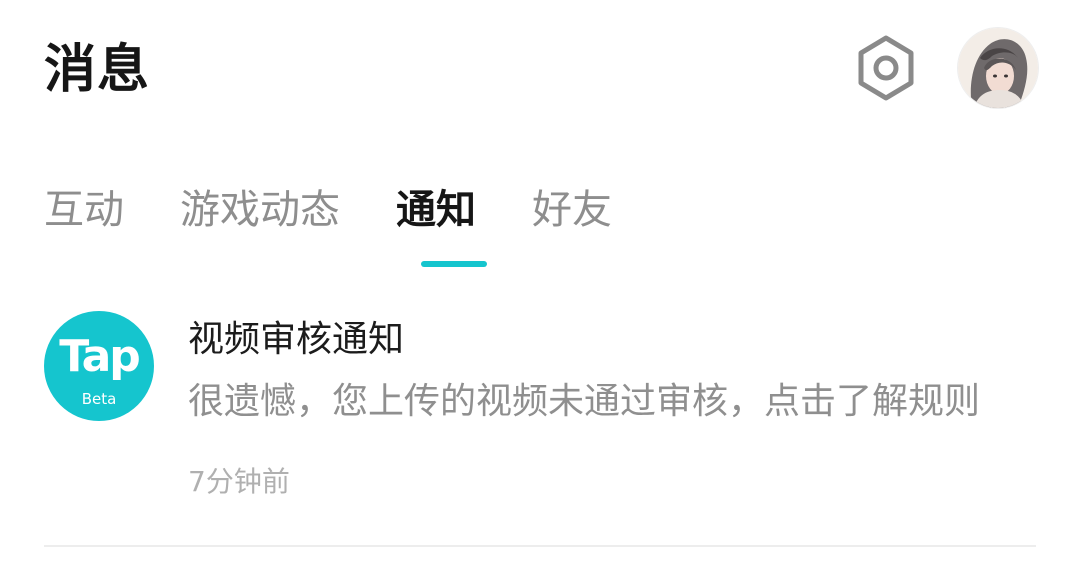 The width and height of the screenshot is (1080, 569). I want to click on list-divider, so click(540, 546).